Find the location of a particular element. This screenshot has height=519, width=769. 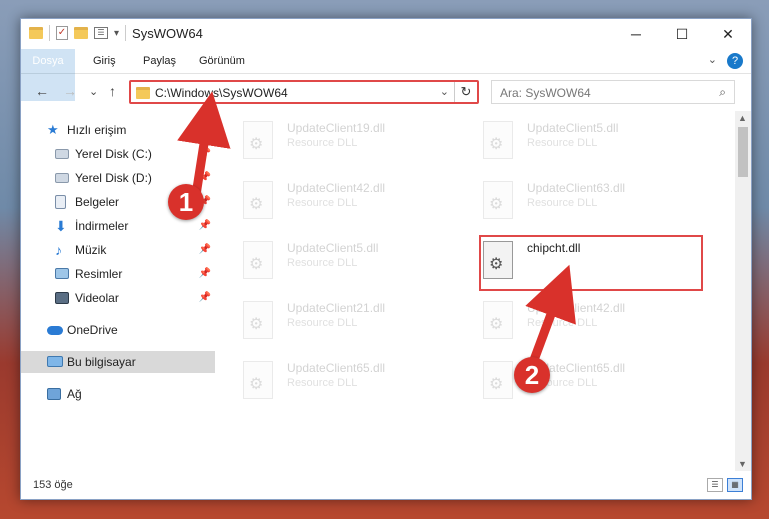

music-icon: ♪ is located at coordinates (58, 250).